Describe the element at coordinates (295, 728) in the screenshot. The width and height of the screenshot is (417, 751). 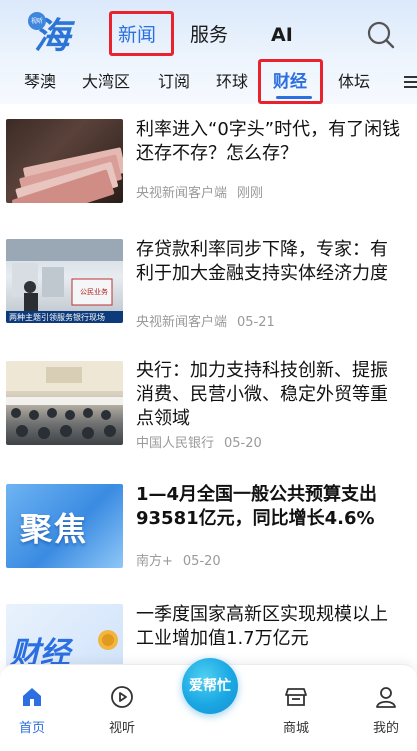
I see `nav-mall-label: 商城` at that location.